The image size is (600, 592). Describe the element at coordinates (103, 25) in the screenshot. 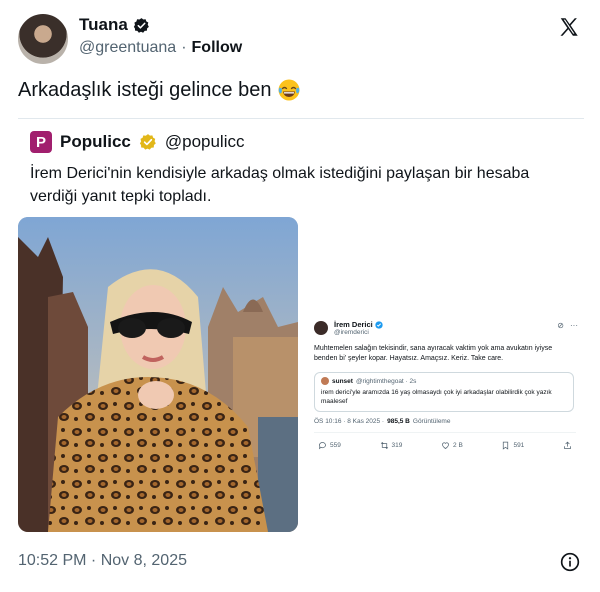

I see `author-display-name: Tuana` at that location.